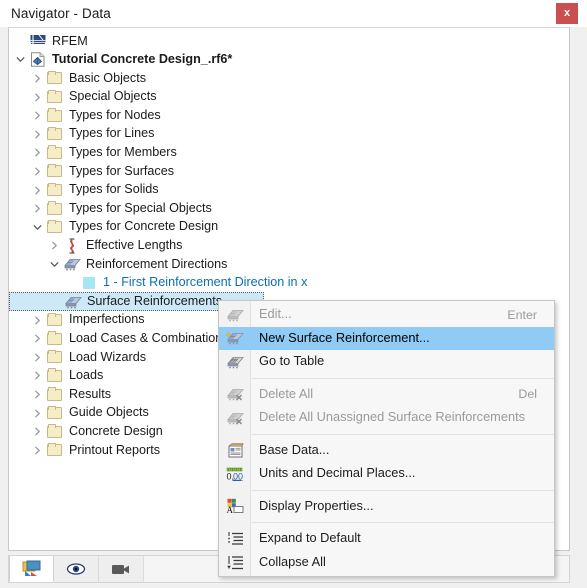  What do you see at coordinates (121, 569) in the screenshot?
I see `tab-video` at bounding box center [121, 569].